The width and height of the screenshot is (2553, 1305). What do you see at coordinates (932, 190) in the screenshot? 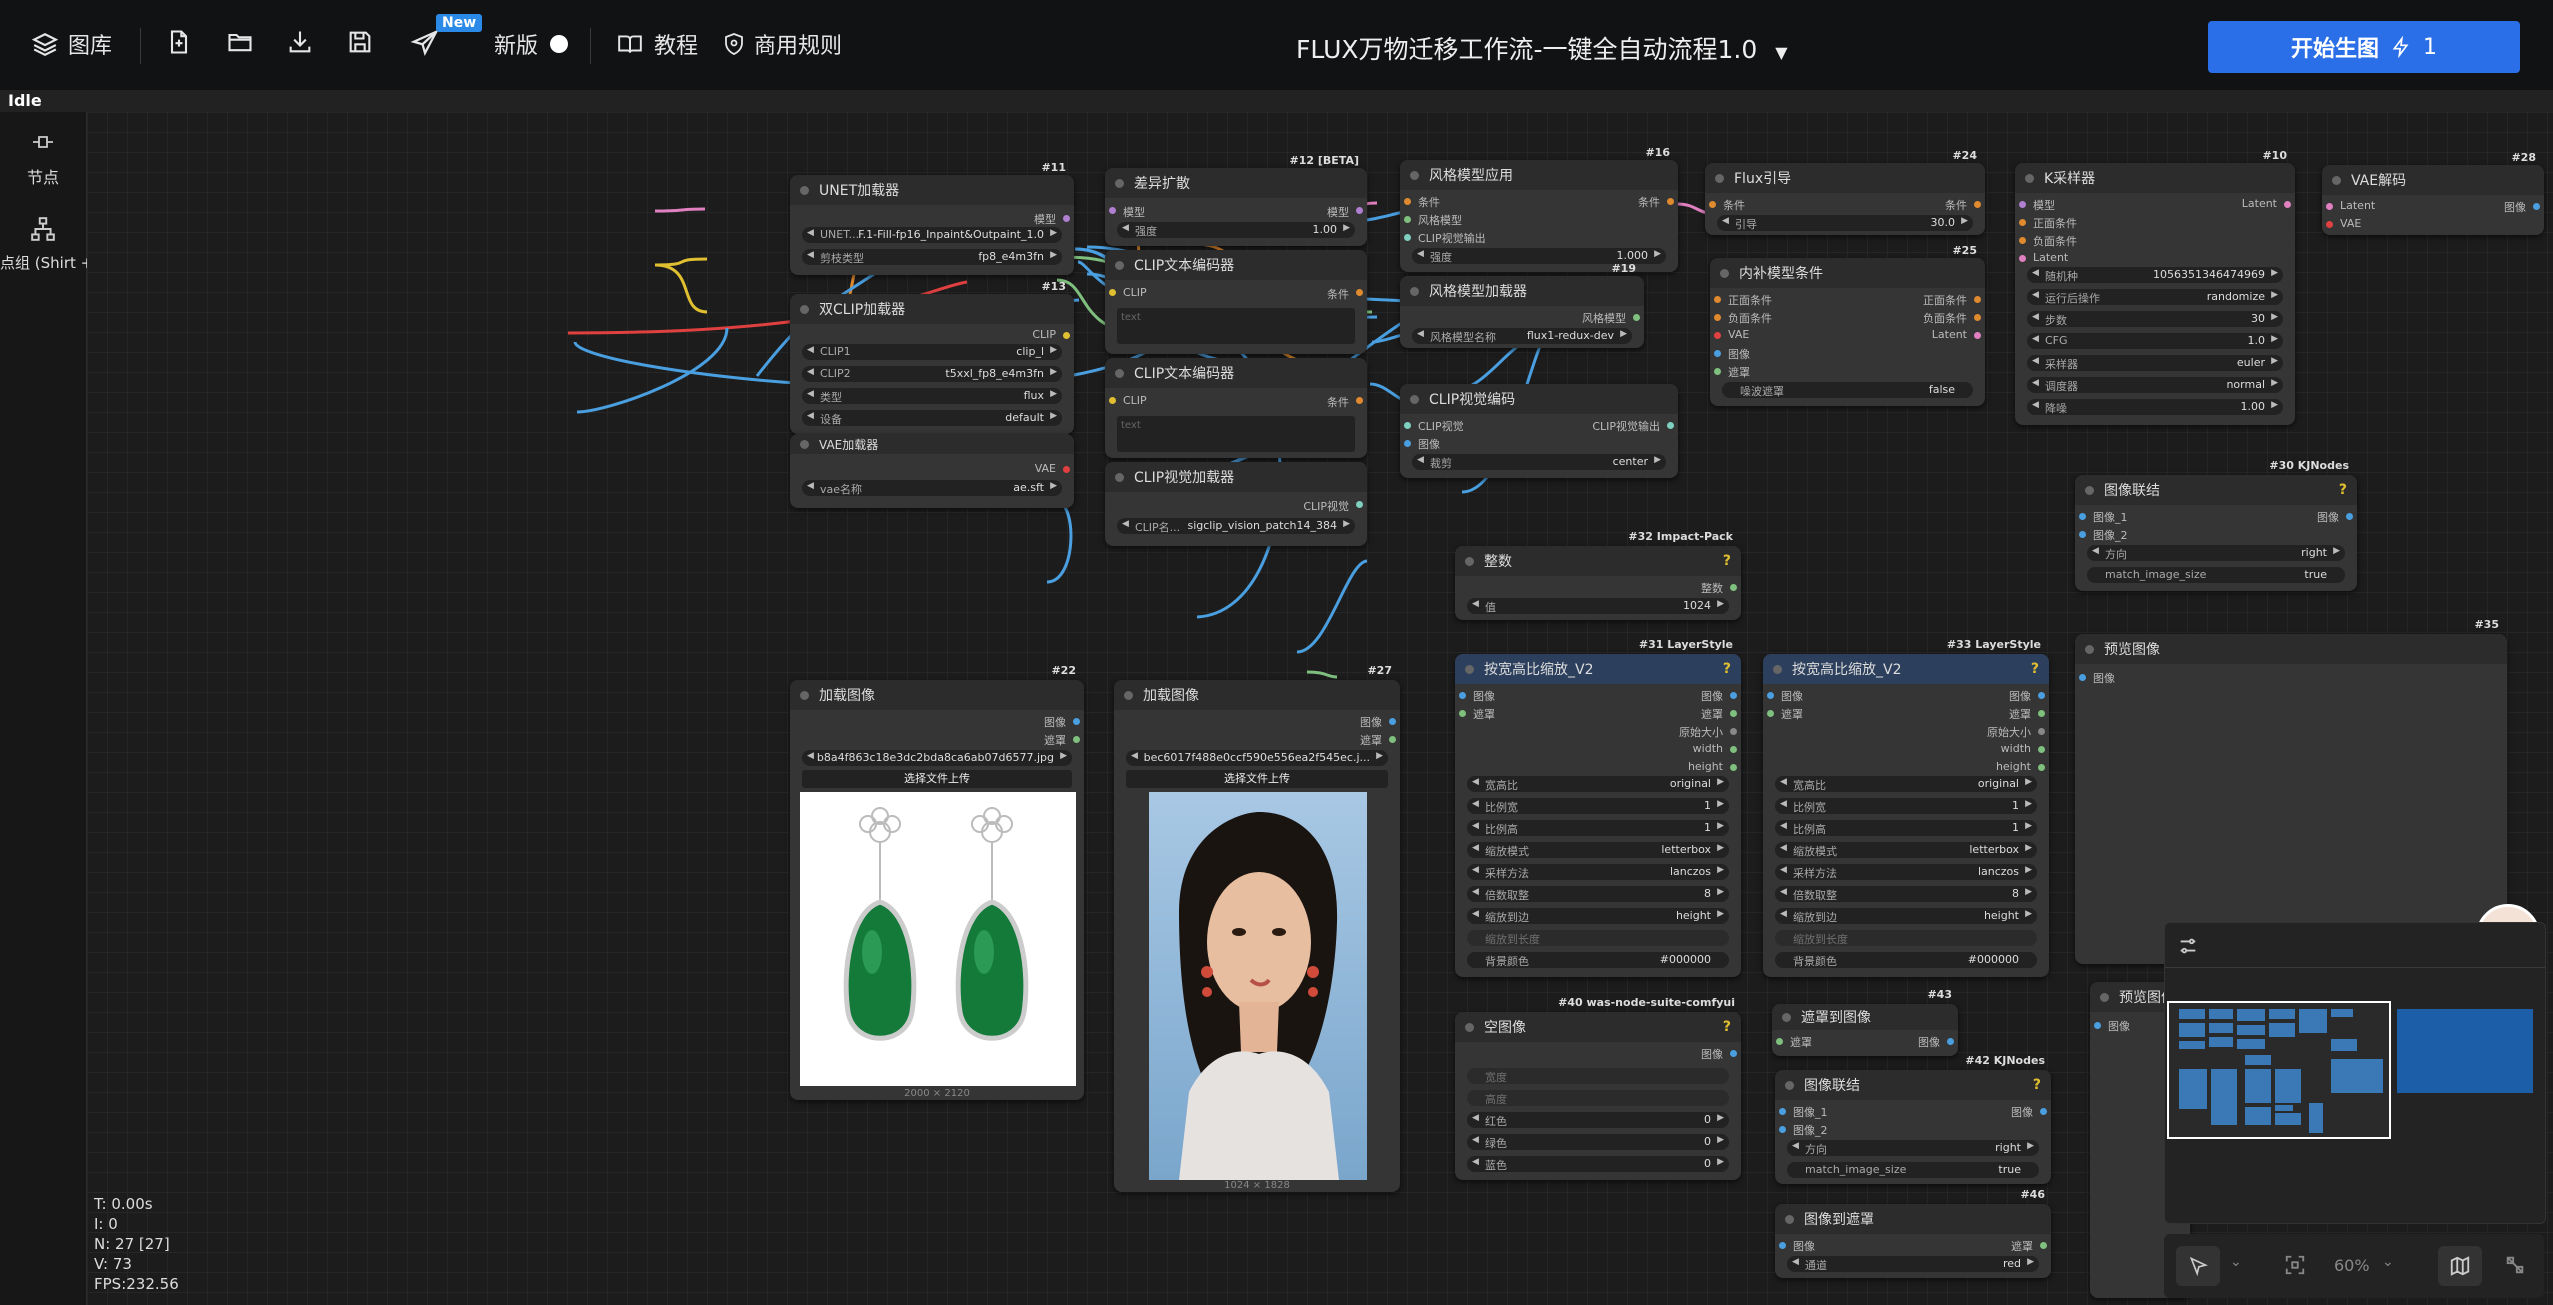
I see `node-header: UNET加载器` at bounding box center [932, 190].